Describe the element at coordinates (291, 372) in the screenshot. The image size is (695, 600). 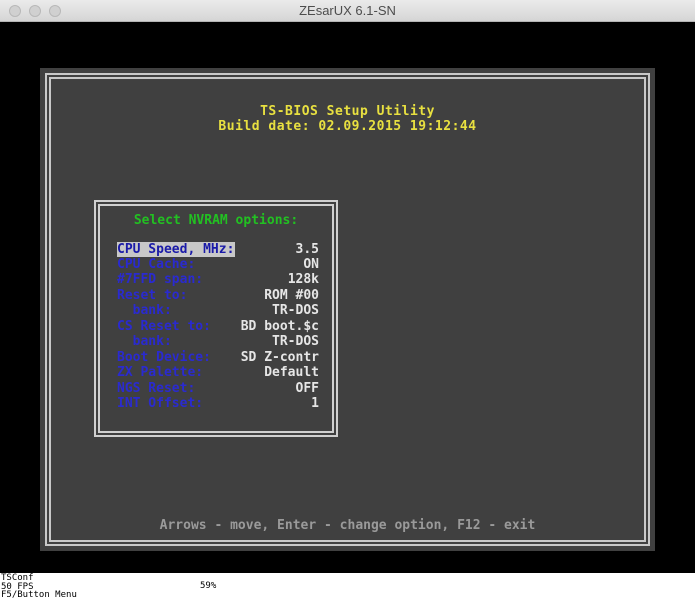
I see `option-value: Default` at that location.